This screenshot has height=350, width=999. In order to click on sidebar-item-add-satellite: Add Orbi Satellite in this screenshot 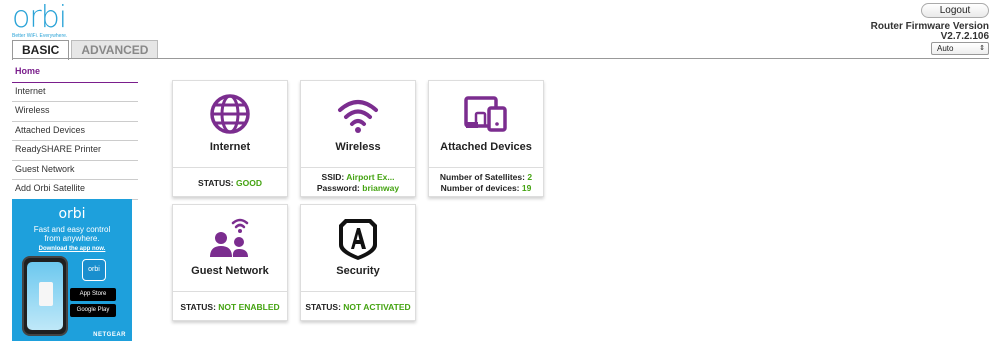, I will do `click(75, 190)`.